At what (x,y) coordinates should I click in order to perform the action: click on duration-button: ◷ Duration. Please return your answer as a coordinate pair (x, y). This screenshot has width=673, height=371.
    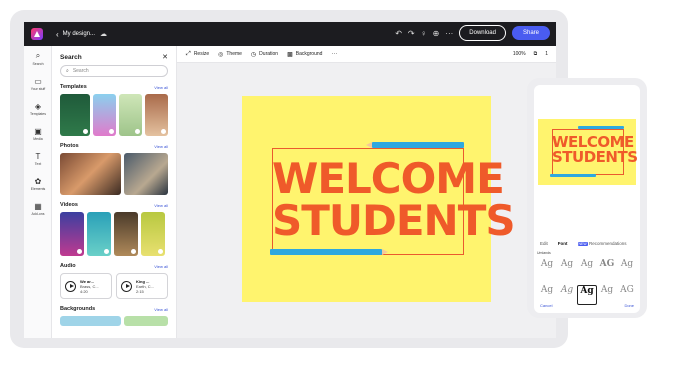
    Looking at the image, I should click on (264, 54).